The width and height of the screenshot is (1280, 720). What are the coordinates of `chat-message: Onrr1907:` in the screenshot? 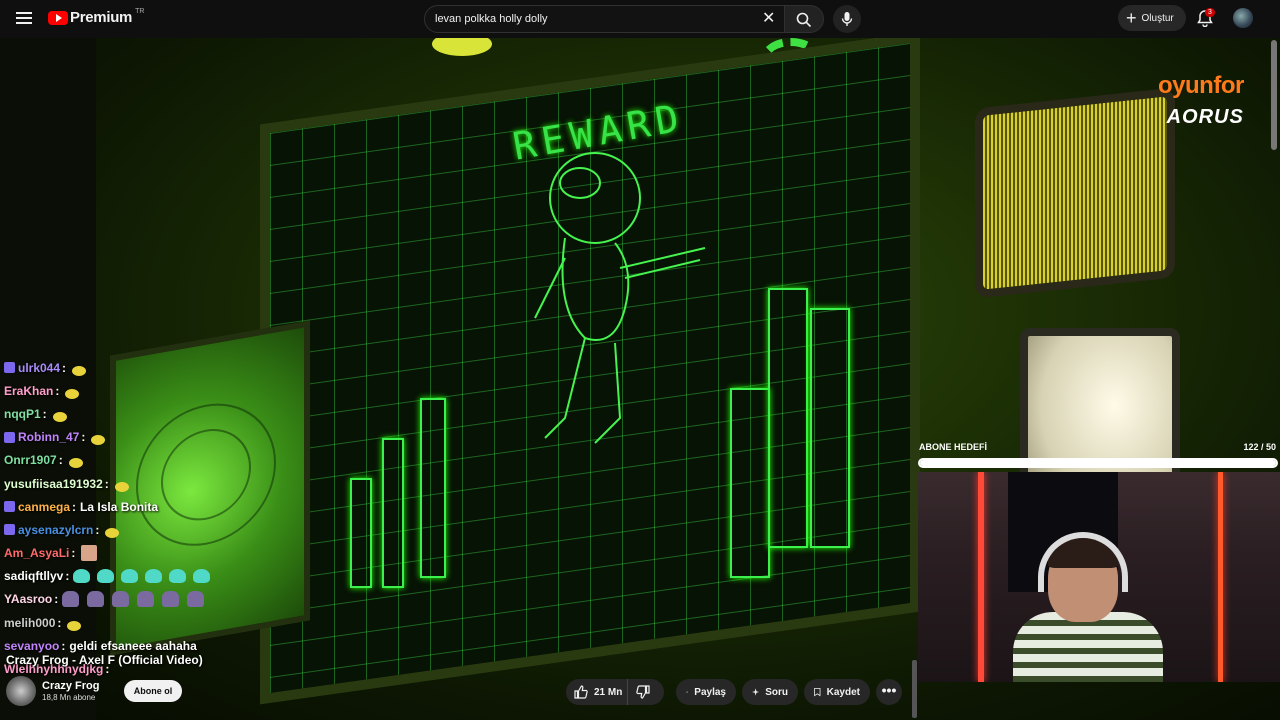 It's located at (134, 460).